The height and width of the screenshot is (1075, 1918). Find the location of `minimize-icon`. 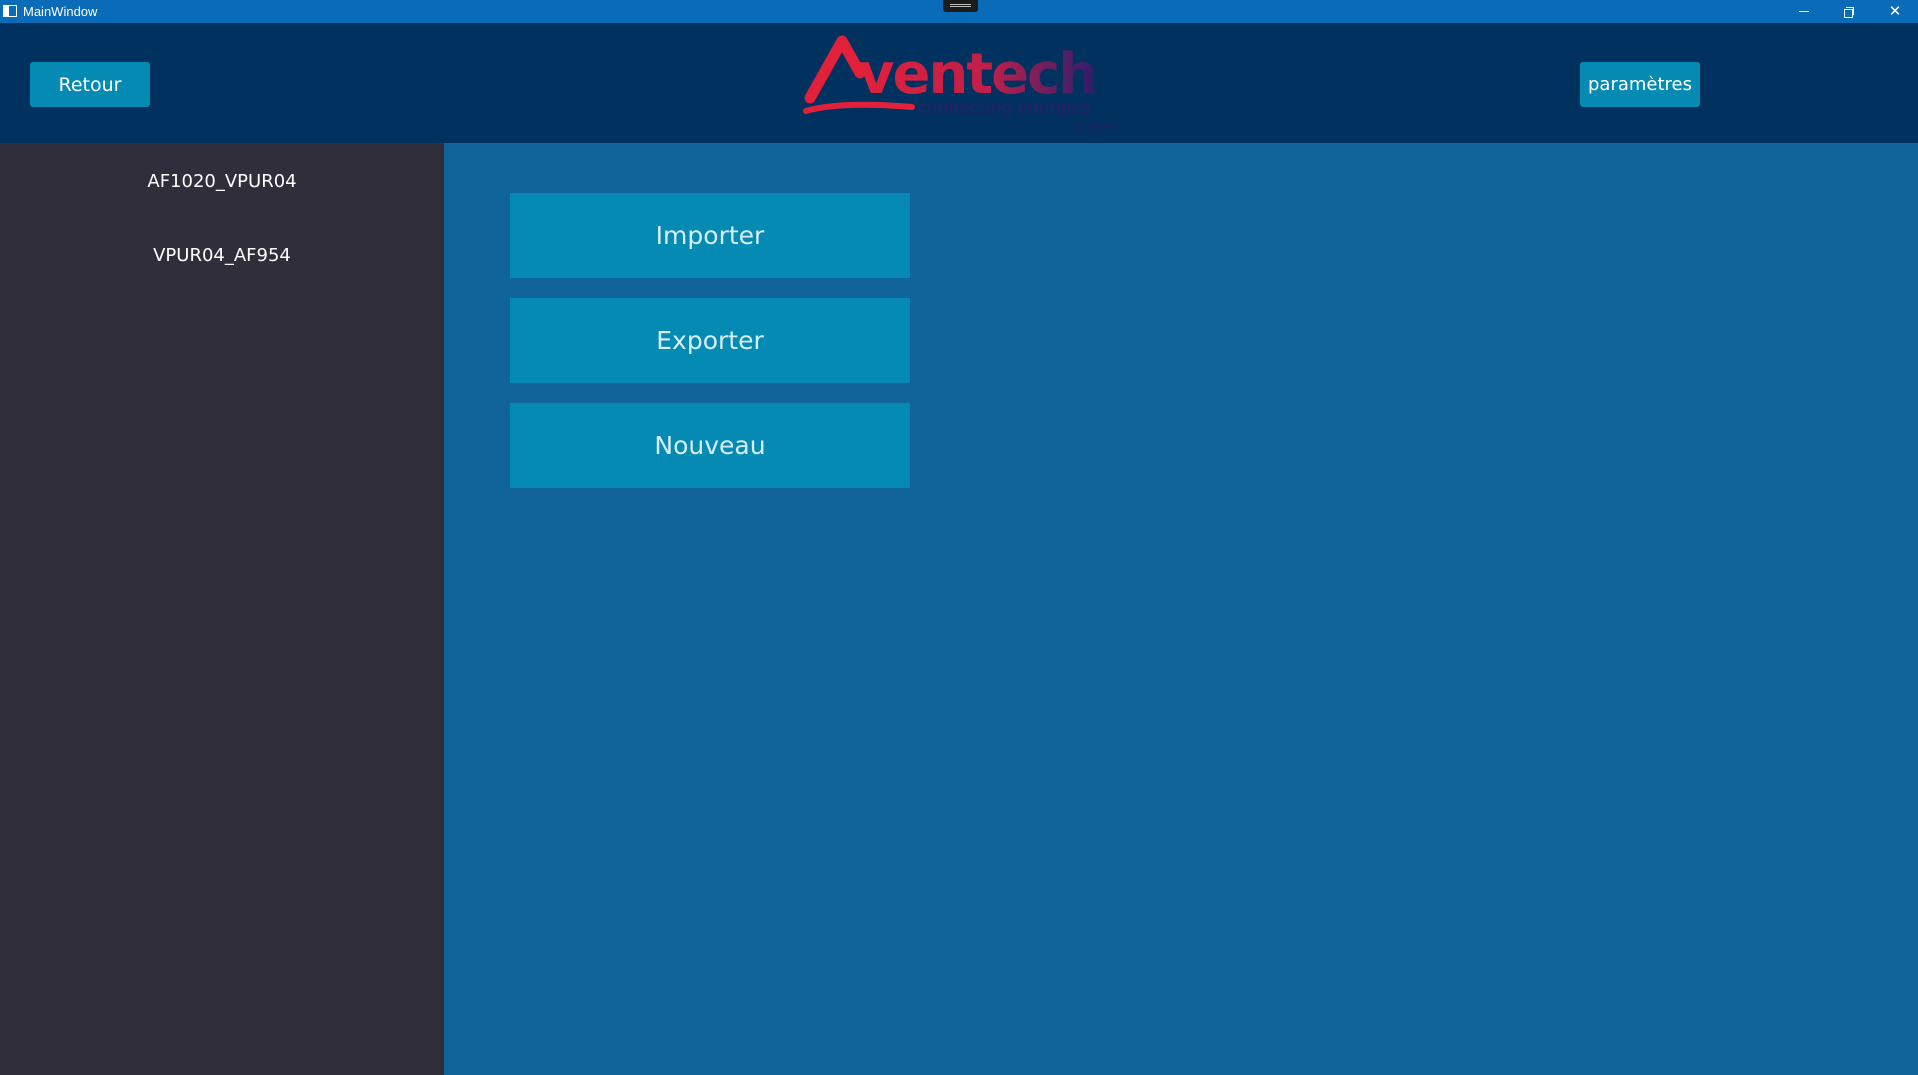

minimize-icon is located at coordinates (1804, 11).